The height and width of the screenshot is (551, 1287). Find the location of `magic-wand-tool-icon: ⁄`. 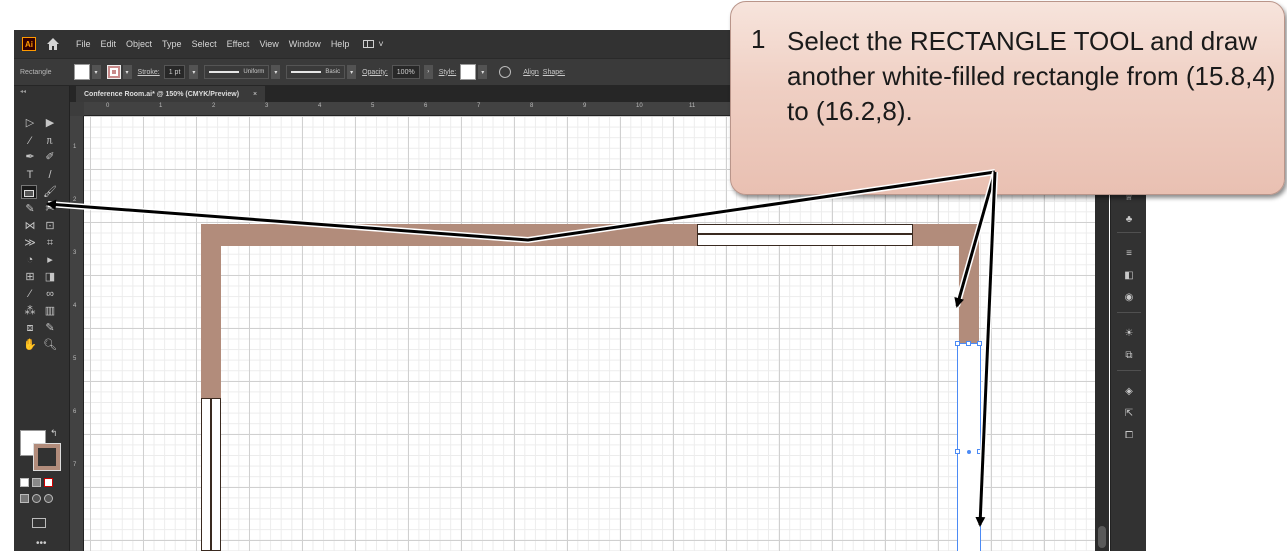

magic-wand-tool-icon: ⁄ is located at coordinates (30, 141).